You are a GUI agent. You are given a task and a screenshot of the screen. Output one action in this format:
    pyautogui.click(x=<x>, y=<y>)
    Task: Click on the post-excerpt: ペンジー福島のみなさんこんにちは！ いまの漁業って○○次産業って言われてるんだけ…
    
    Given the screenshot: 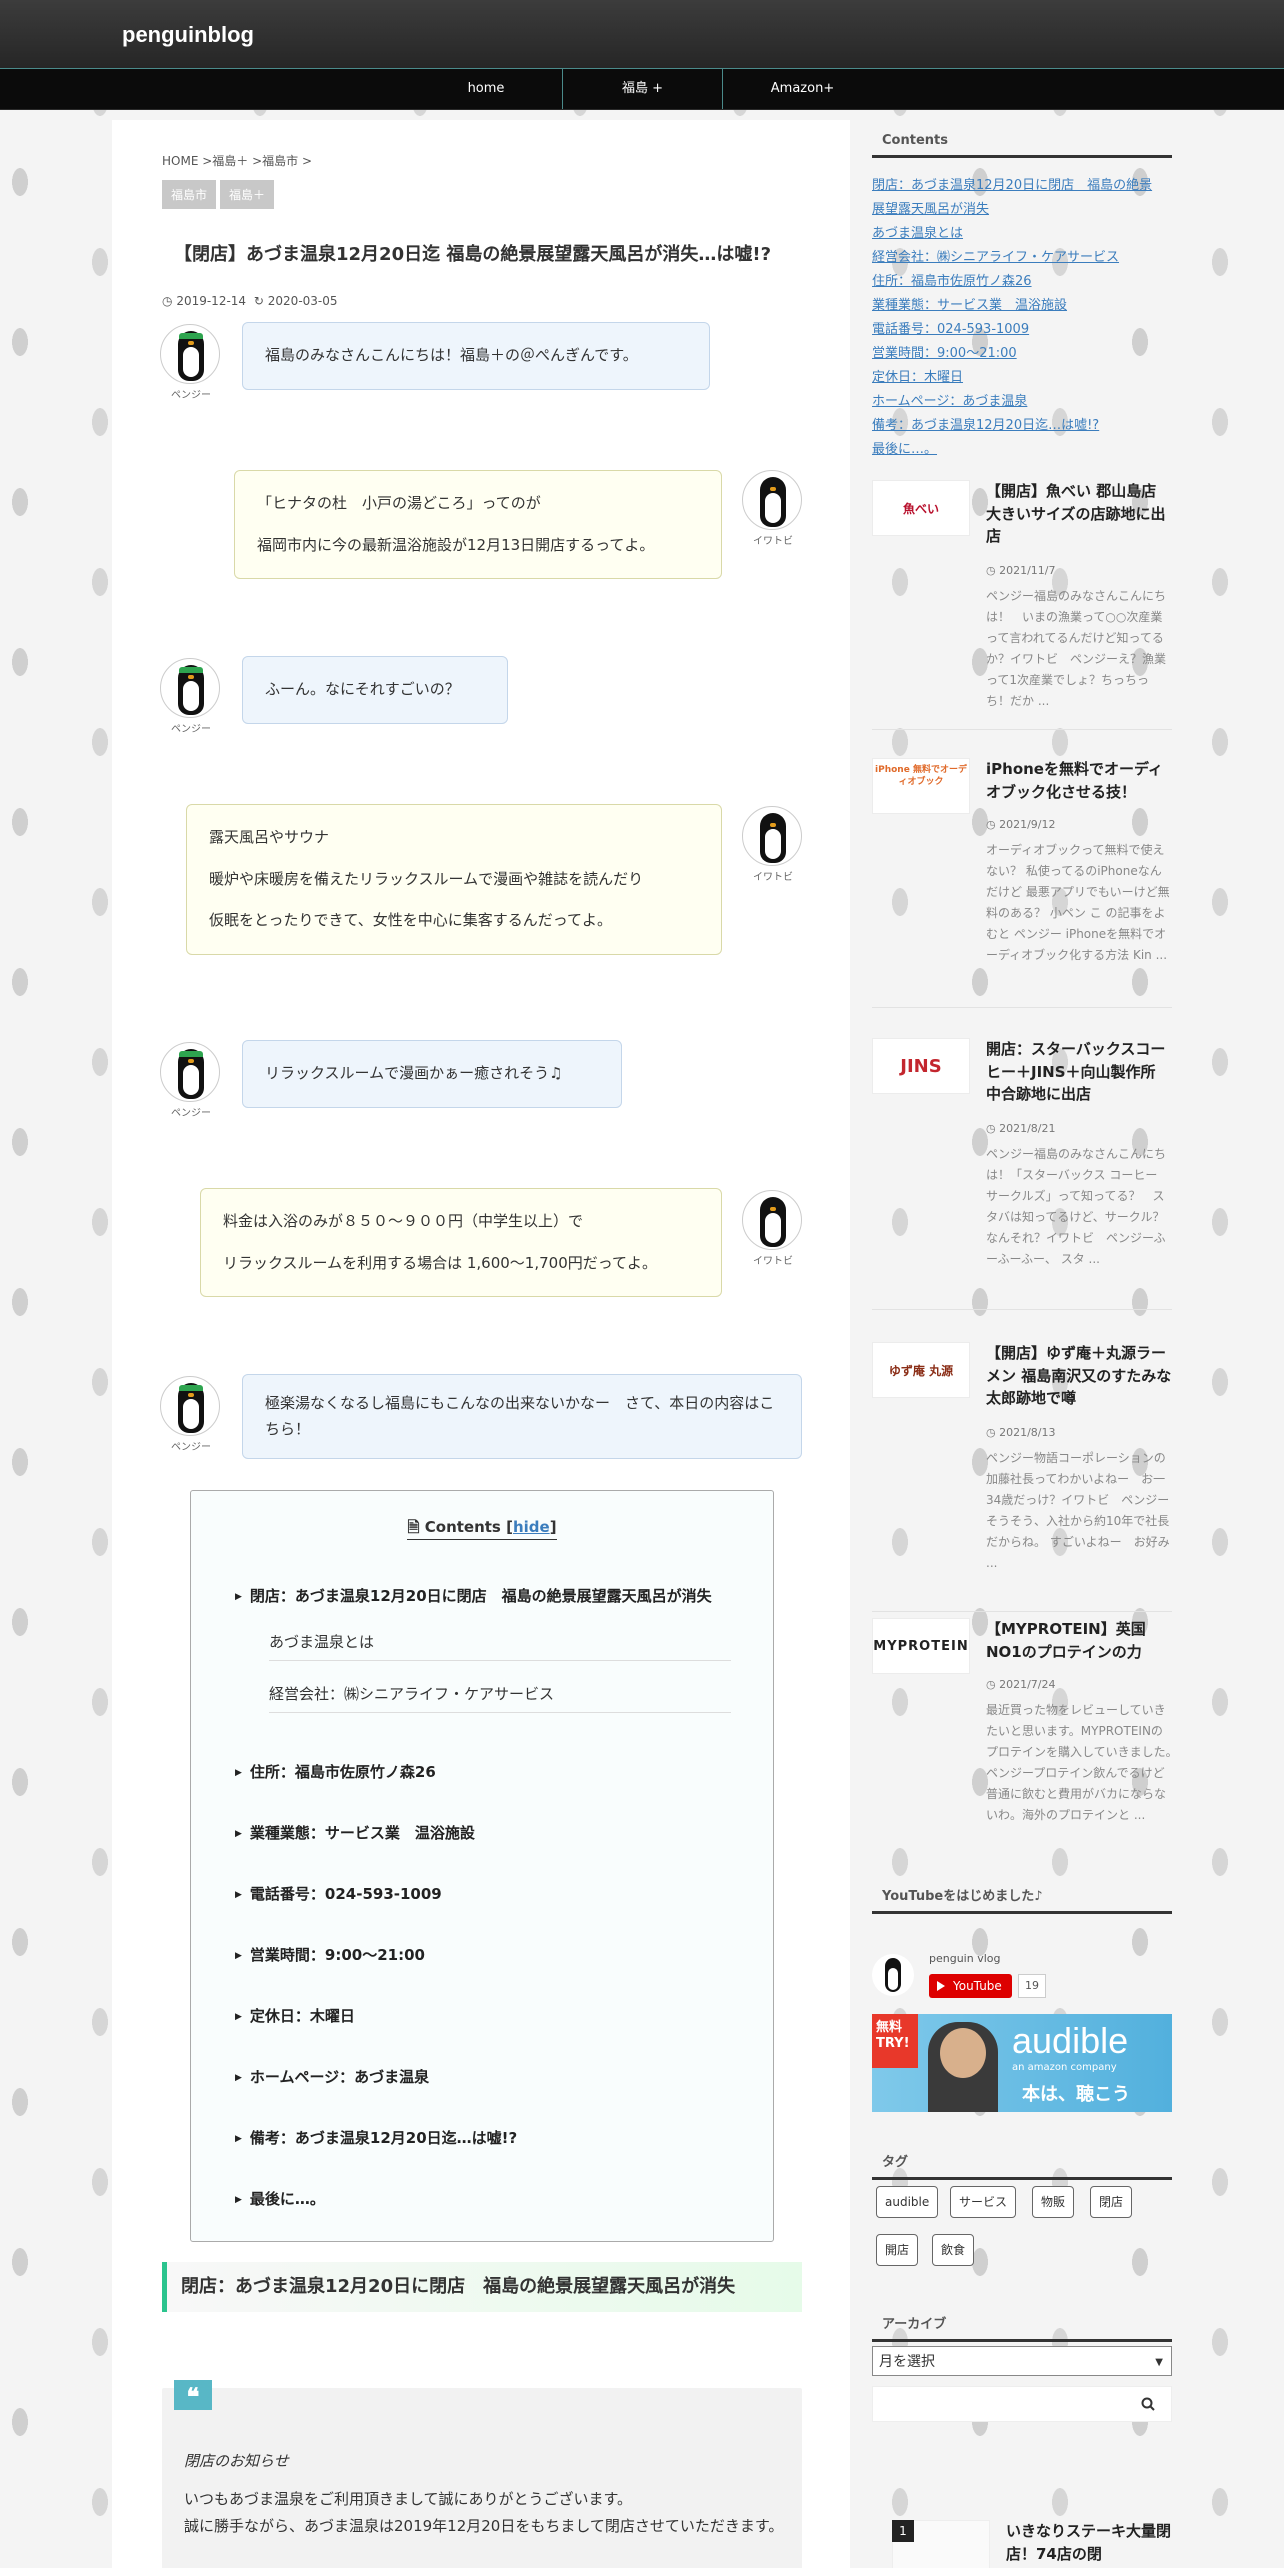 What is the action you would take?
    pyautogui.click(x=1076, y=648)
    